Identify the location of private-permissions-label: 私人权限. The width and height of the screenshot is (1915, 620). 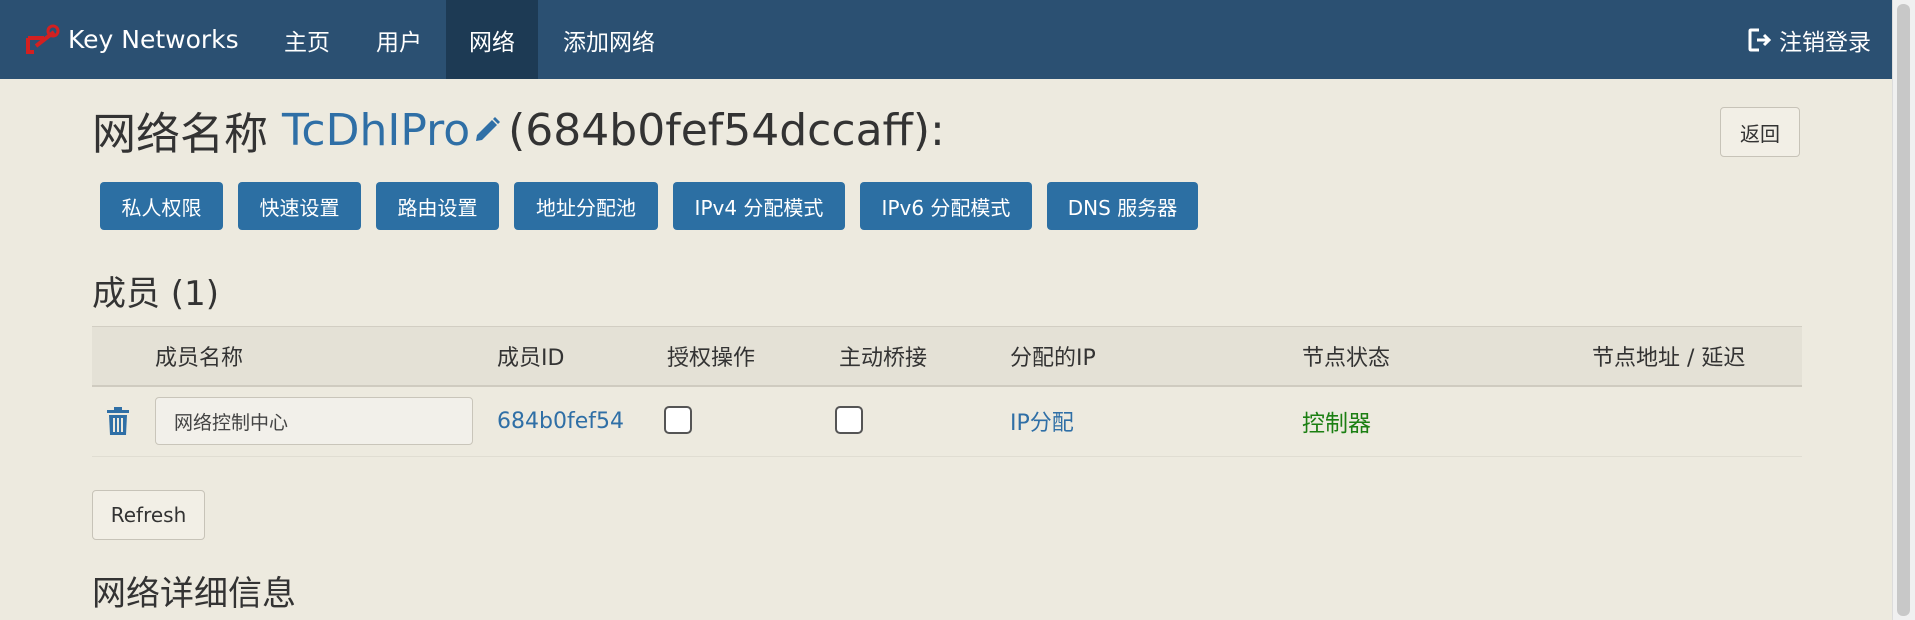
(161, 207).